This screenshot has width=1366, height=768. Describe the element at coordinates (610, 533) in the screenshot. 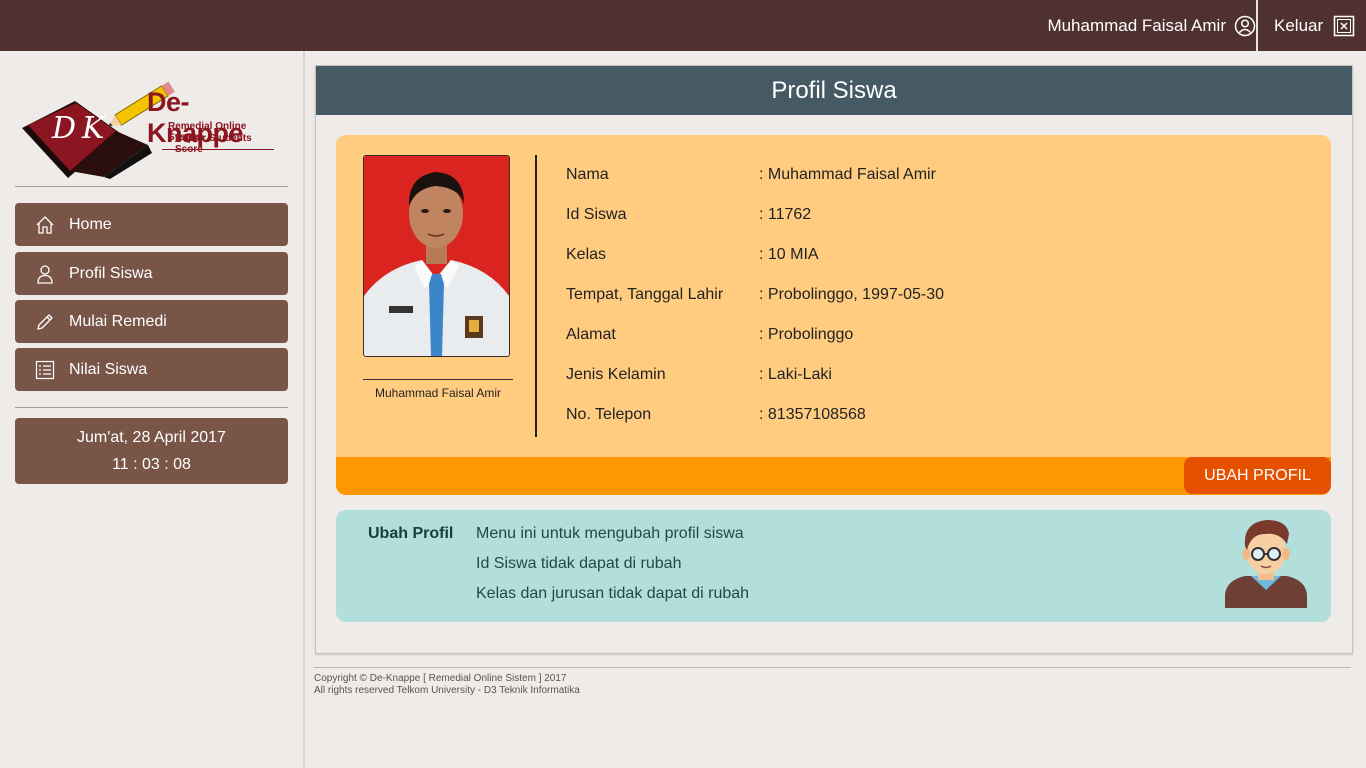

I see `help-line: Menu ini untuk mengubah profil siswa` at that location.